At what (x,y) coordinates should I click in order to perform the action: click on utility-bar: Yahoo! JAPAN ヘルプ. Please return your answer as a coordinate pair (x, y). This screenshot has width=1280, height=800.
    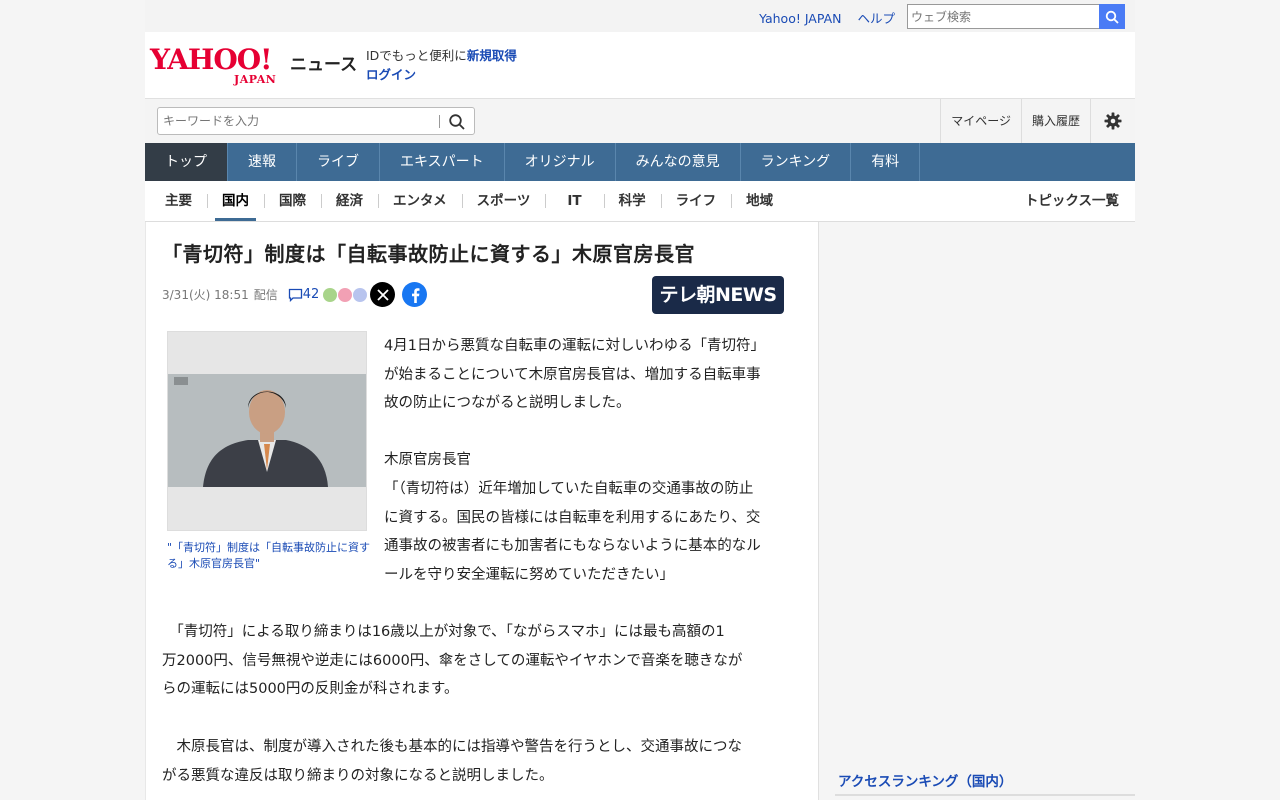
    Looking at the image, I should click on (640, 16).